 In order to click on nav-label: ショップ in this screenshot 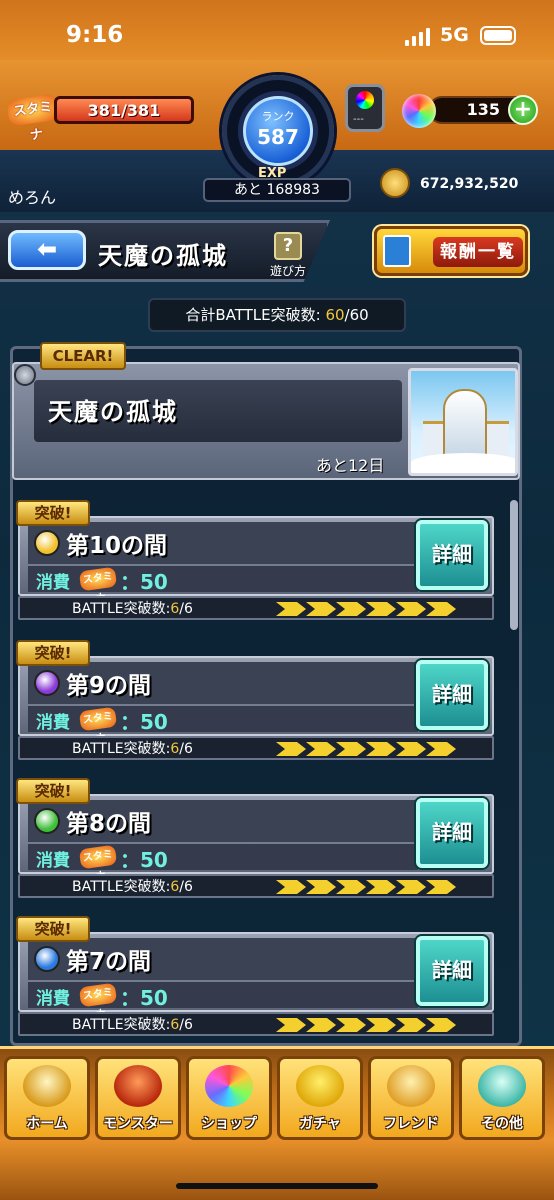, I will do `click(229, 1124)`.